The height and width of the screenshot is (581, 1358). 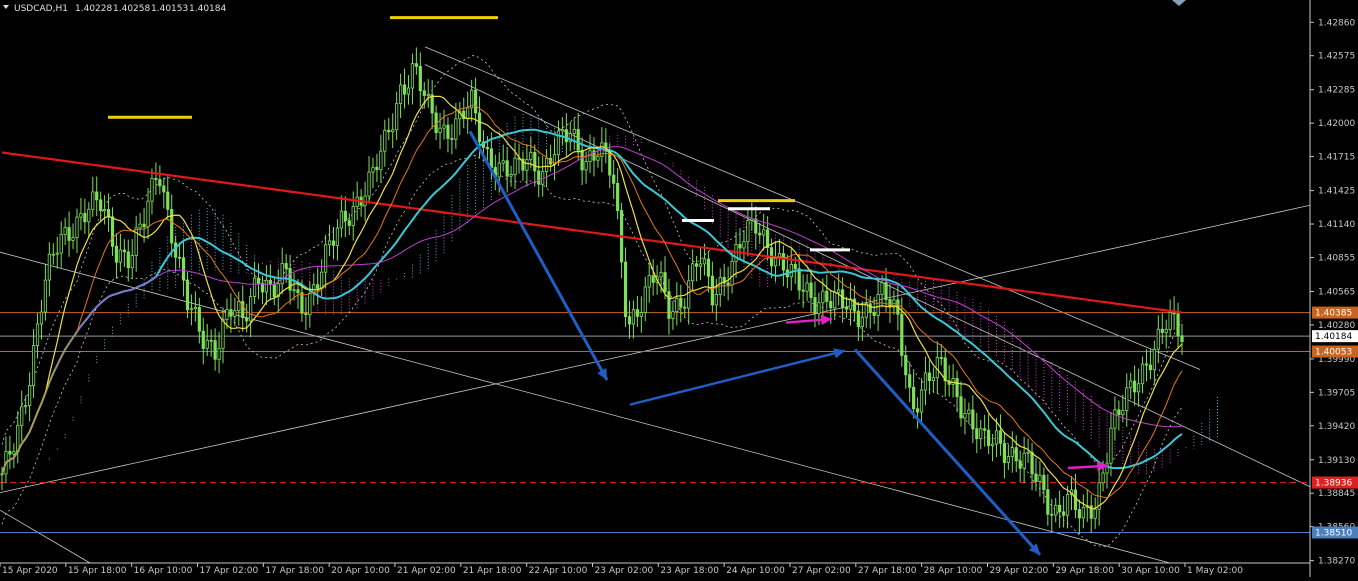 What do you see at coordinates (1336, 461) in the screenshot?
I see `price-tick-label: 1.39130` at bounding box center [1336, 461].